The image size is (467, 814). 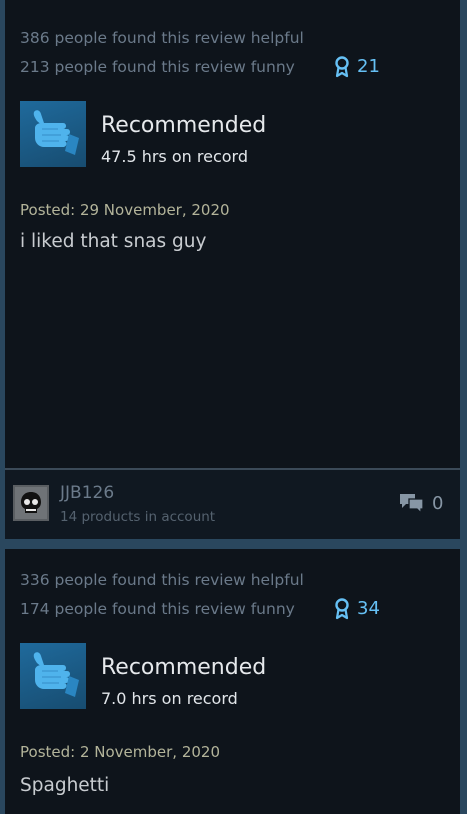 I want to click on posted-date: Posted: 29 November, 2020, so click(x=125, y=210).